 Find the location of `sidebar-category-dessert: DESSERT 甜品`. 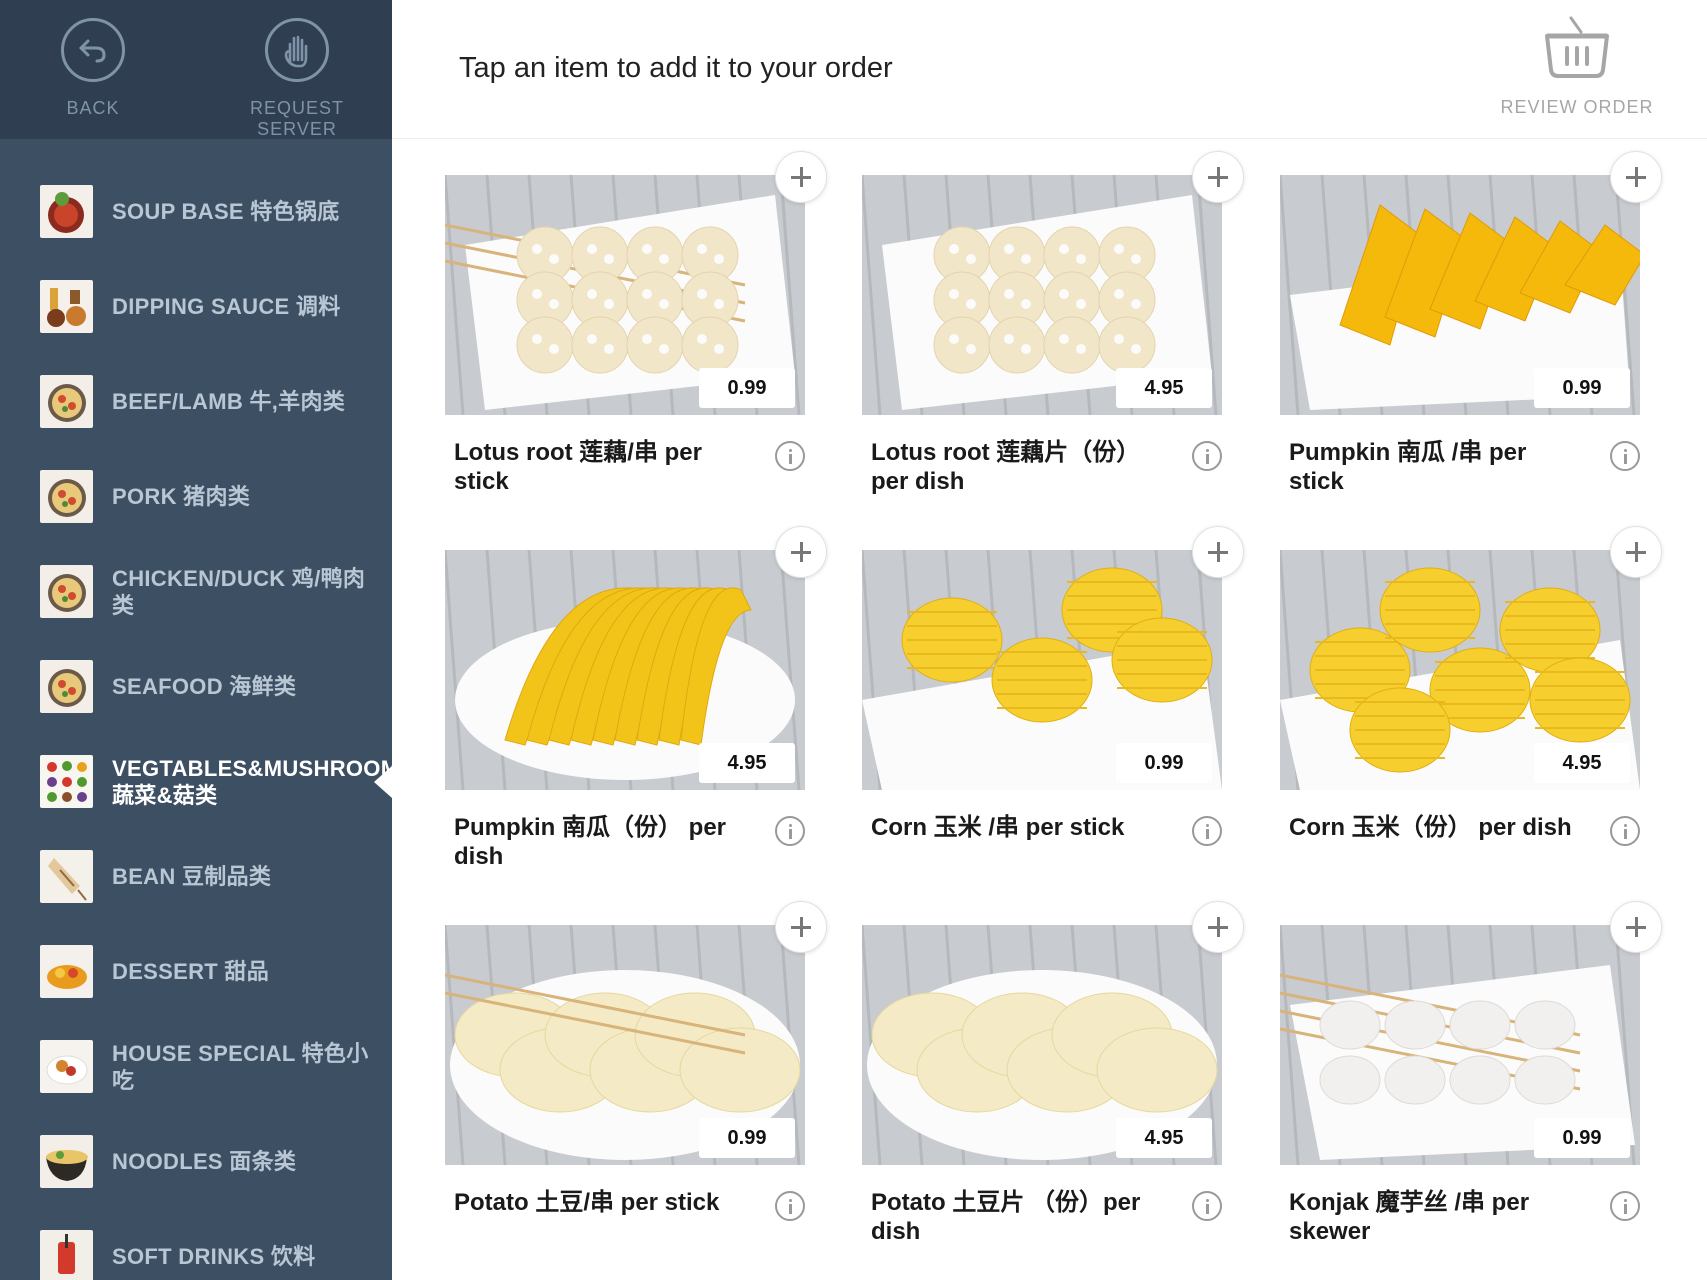

sidebar-category-dessert: DESSERT 甜品 is located at coordinates (196, 971).